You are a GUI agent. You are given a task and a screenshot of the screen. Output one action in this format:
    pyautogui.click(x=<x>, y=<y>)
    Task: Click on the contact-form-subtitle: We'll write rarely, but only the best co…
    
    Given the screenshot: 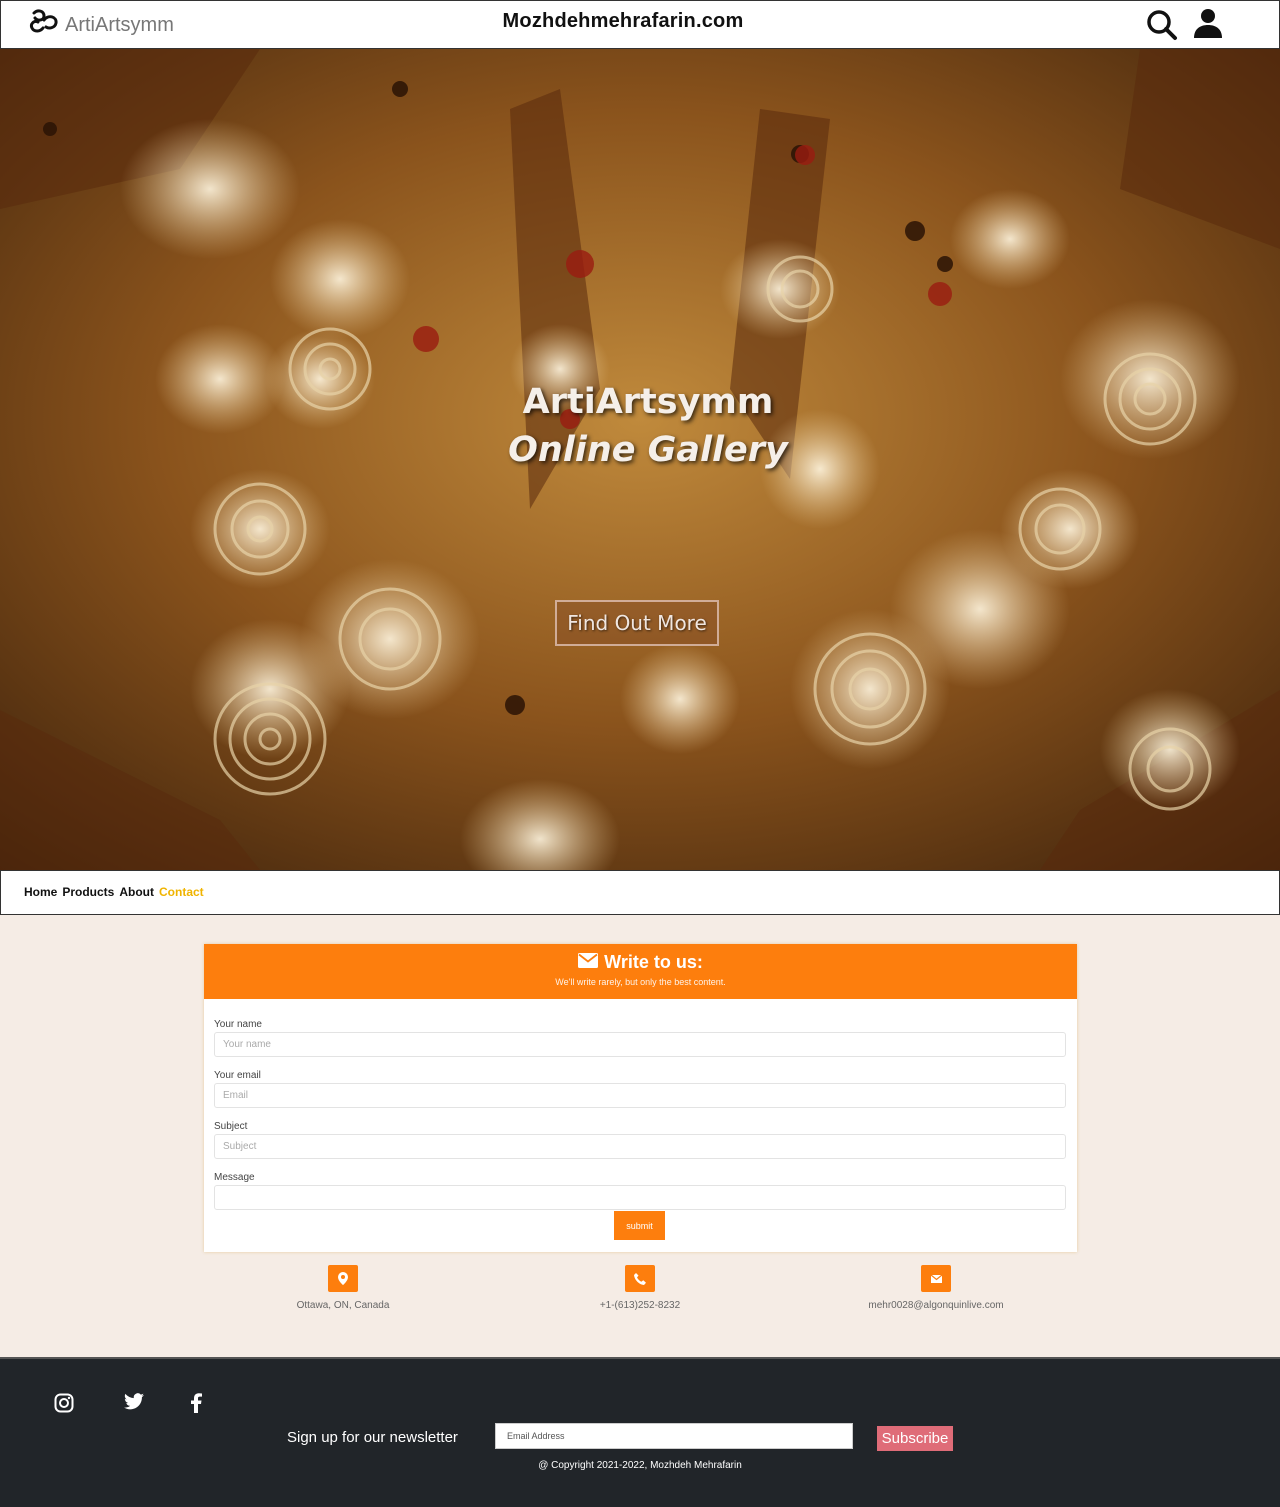 What is the action you would take?
    pyautogui.click(x=640, y=982)
    